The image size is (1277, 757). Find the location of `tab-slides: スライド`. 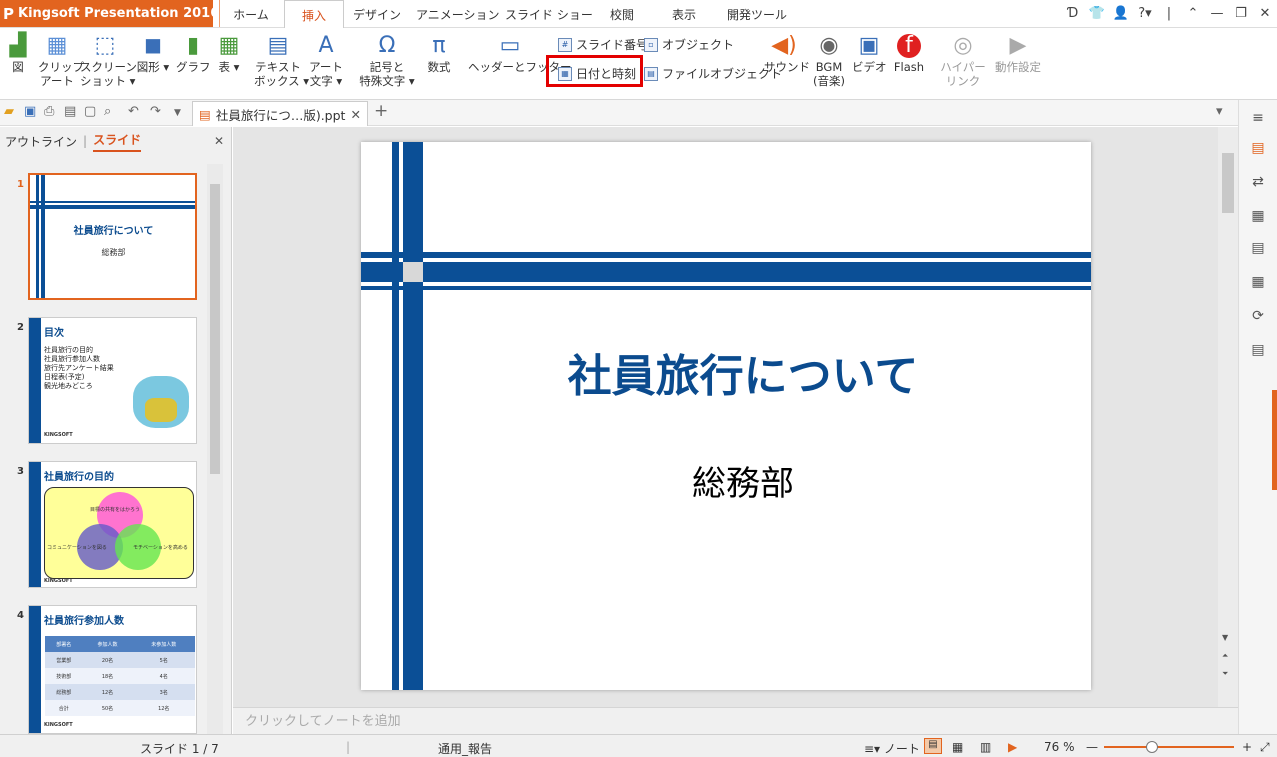

tab-slides: スライド is located at coordinates (117, 141).